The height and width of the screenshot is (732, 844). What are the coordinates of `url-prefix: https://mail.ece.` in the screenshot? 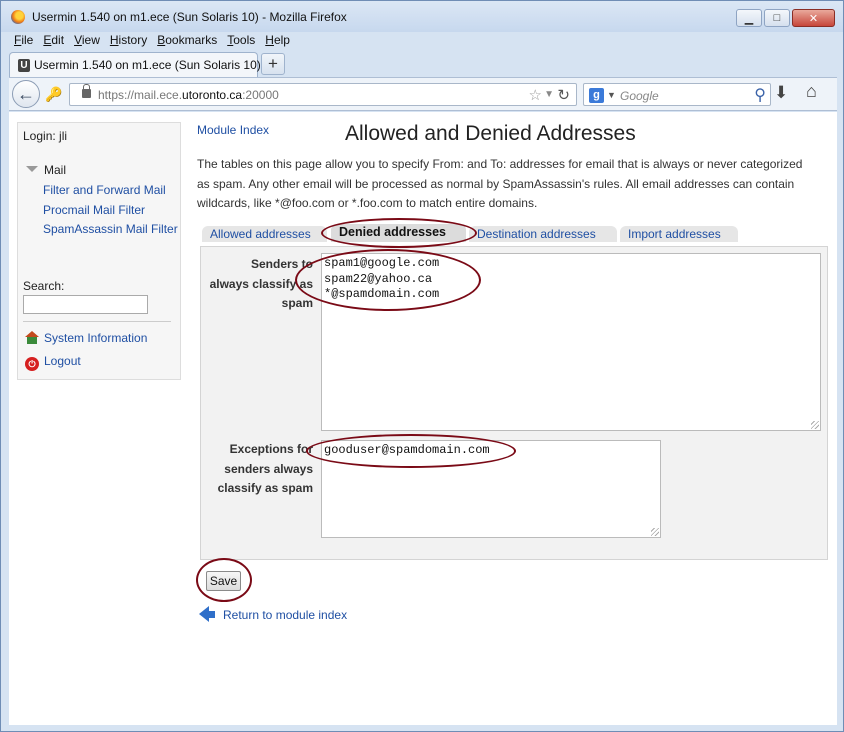 It's located at (140, 95).